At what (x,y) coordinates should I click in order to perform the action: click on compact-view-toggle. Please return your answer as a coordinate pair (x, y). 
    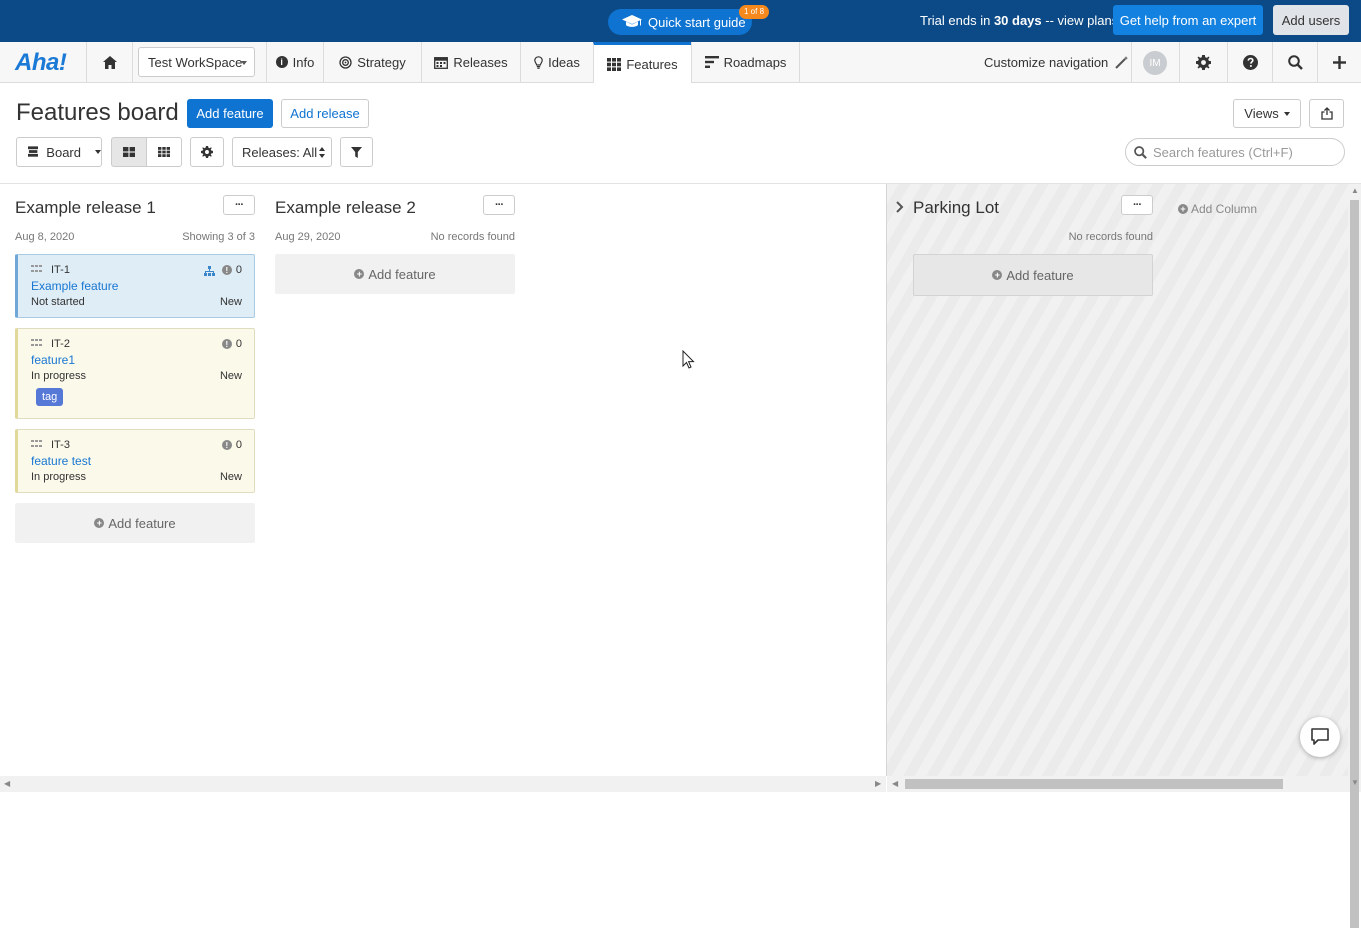
    Looking at the image, I should click on (164, 152).